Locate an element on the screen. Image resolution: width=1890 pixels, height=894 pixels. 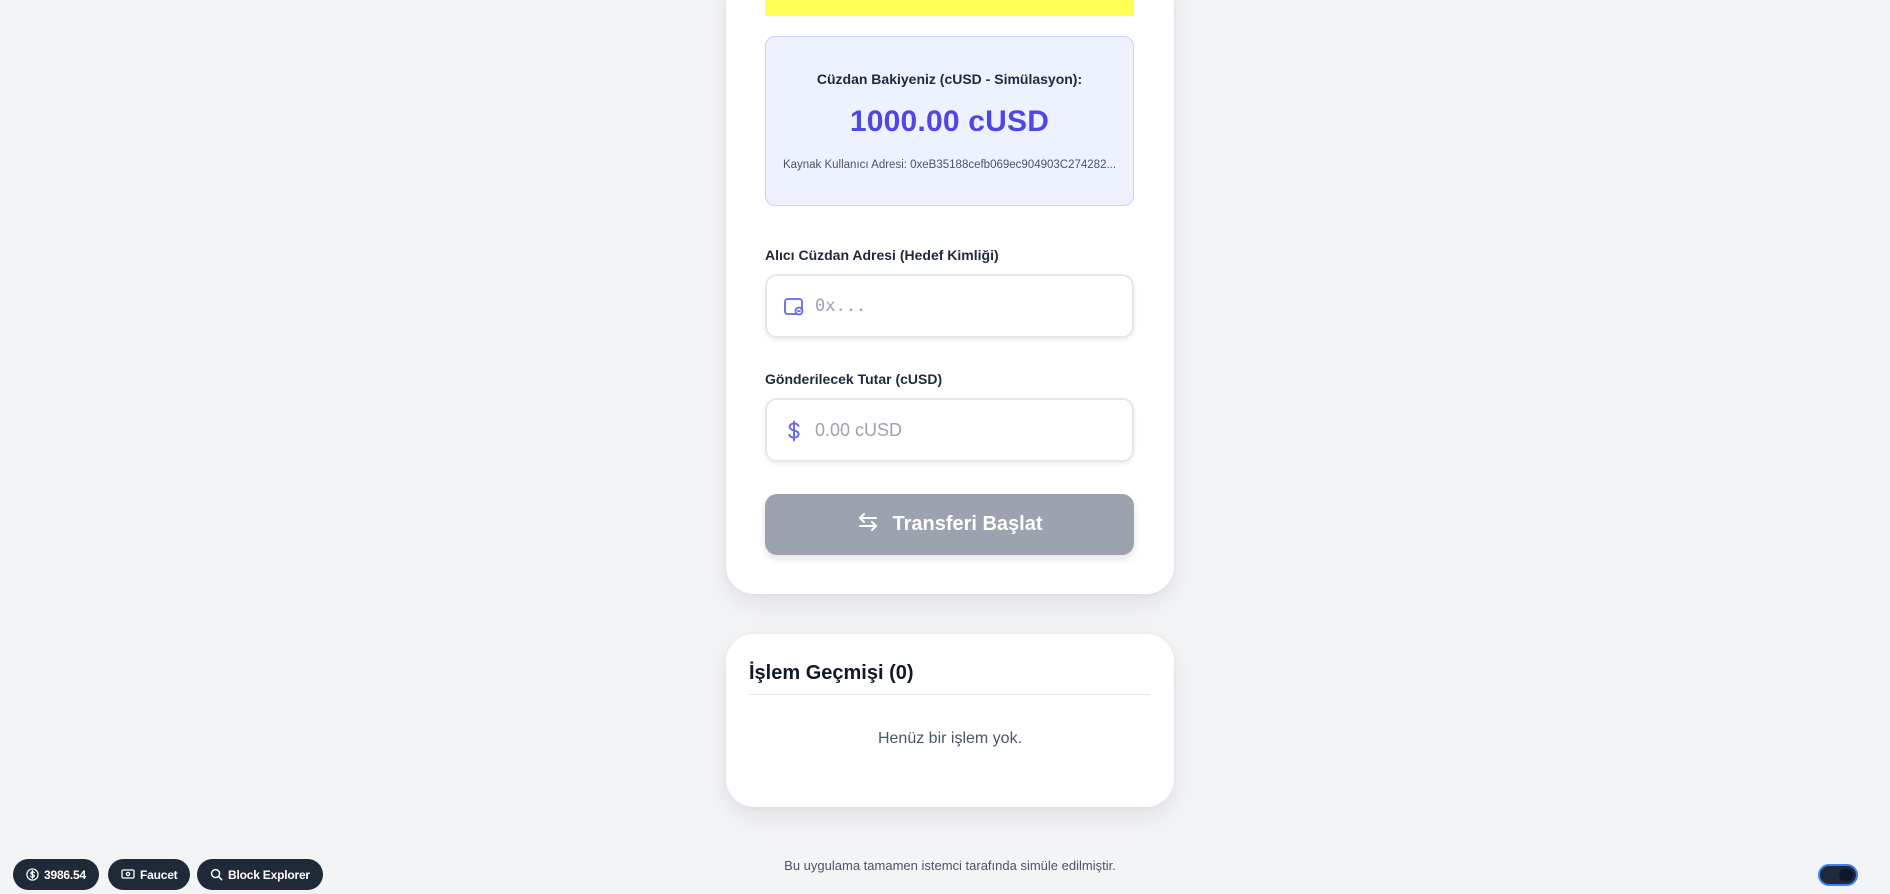
faucet-button: Faucet is located at coordinates (149, 874).